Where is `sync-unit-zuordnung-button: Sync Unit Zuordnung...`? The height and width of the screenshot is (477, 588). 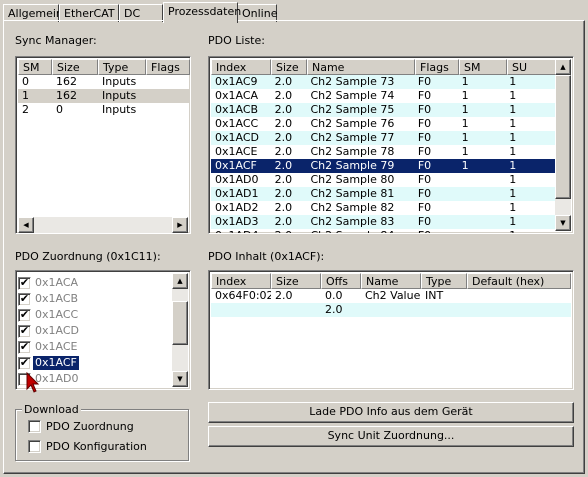 sync-unit-zuordnung-button: Sync Unit Zuordnung... is located at coordinates (391, 436).